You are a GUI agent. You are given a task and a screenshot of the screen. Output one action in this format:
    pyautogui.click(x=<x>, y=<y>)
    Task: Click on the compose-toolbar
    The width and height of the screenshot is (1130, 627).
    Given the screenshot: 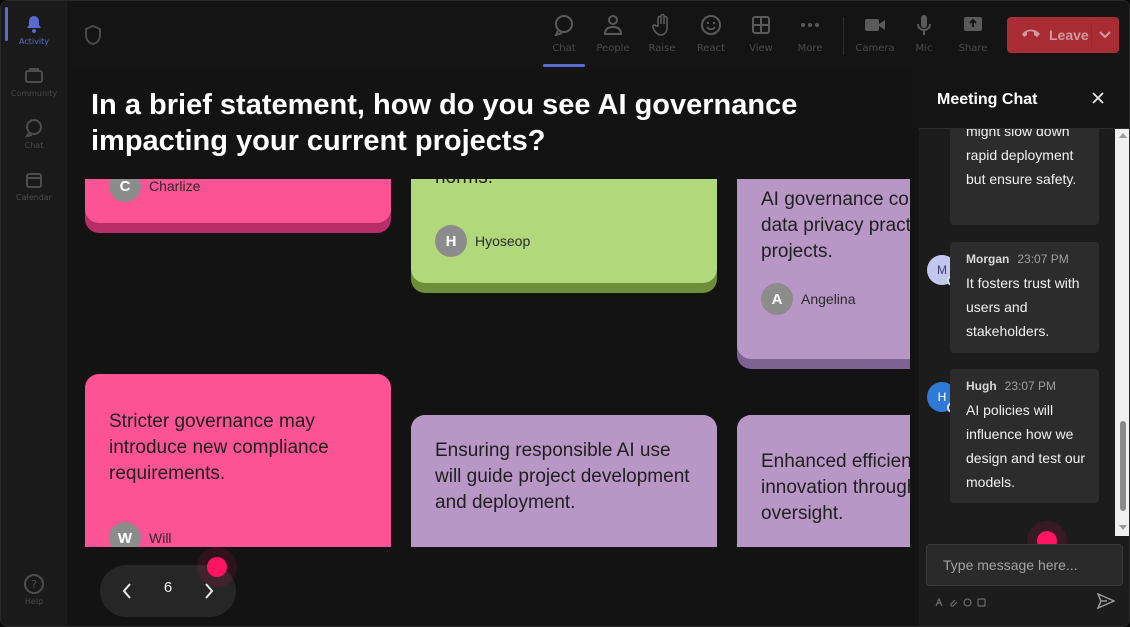 What is the action you would take?
    pyautogui.click(x=960, y=602)
    